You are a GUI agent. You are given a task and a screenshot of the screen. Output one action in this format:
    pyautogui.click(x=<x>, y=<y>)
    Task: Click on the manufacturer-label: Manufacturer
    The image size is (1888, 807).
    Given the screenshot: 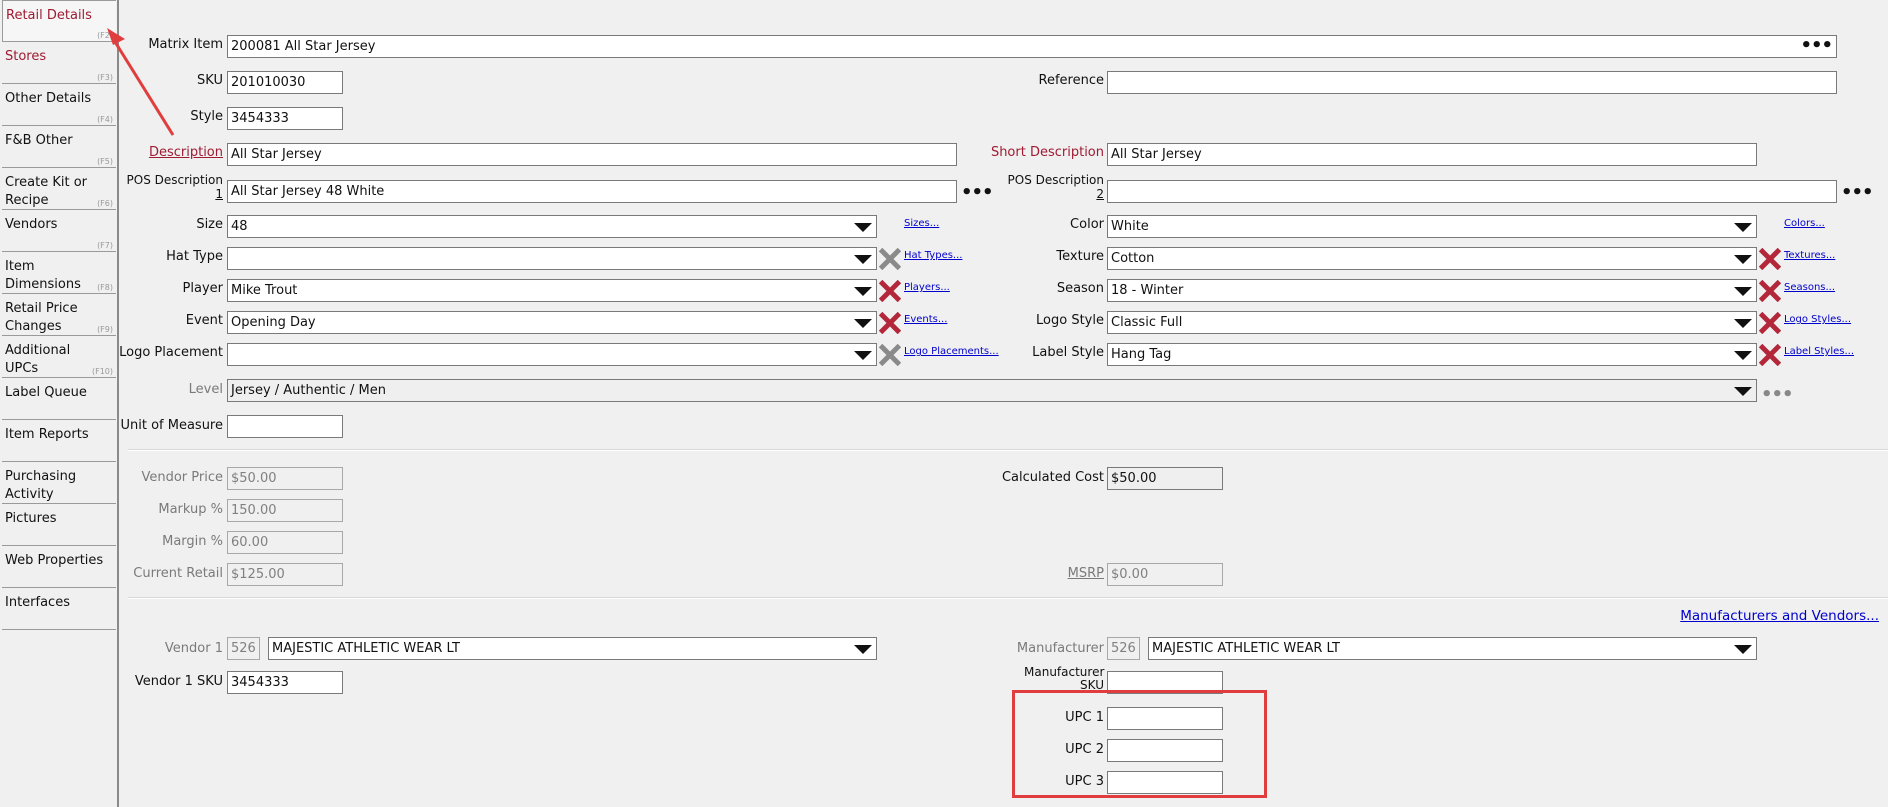 What is the action you would take?
    pyautogui.click(x=1060, y=648)
    